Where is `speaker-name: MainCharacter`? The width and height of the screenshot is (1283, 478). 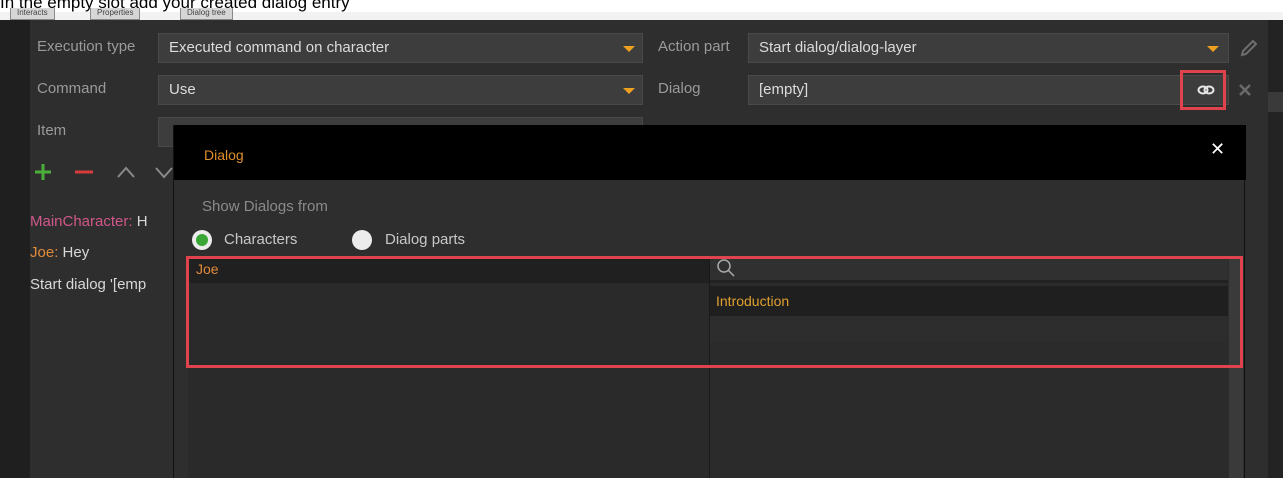
speaker-name: MainCharacter is located at coordinates (79, 221).